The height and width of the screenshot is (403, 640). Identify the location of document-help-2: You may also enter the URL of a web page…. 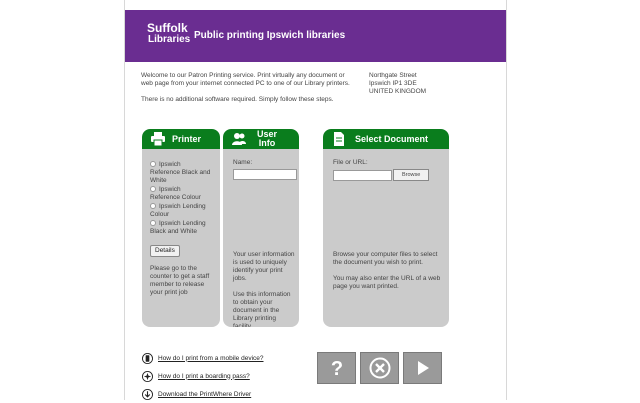
(387, 282).